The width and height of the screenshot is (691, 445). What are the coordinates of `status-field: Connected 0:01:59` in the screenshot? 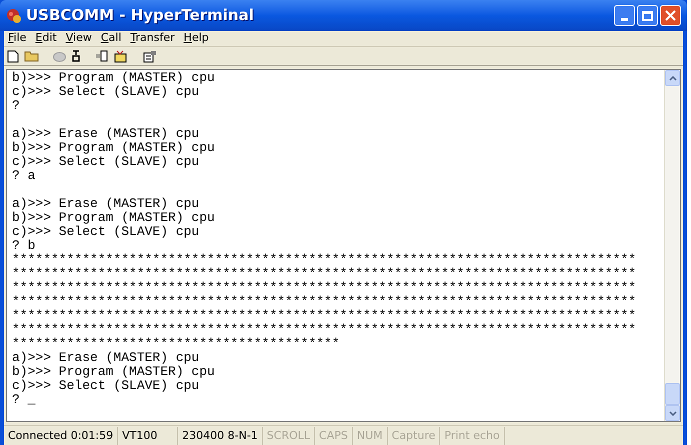 It's located at (61, 435).